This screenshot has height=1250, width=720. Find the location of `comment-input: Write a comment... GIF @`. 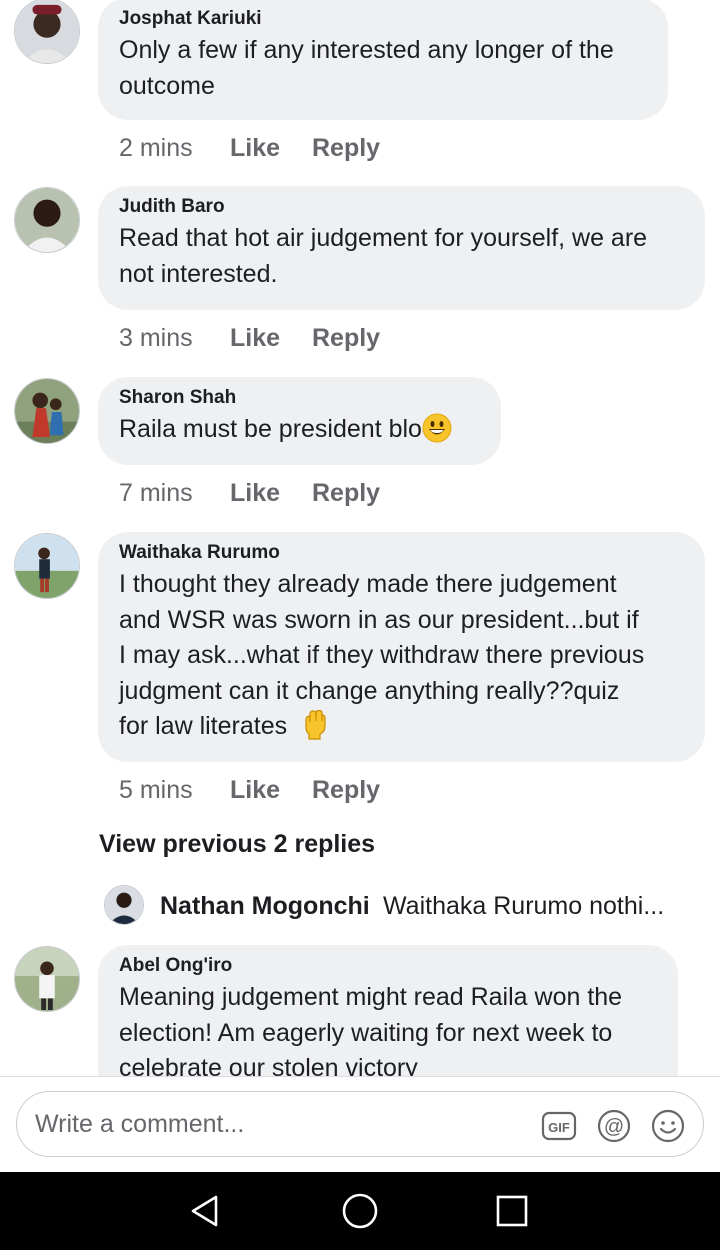

comment-input: Write a comment... GIF @ is located at coordinates (360, 1124).